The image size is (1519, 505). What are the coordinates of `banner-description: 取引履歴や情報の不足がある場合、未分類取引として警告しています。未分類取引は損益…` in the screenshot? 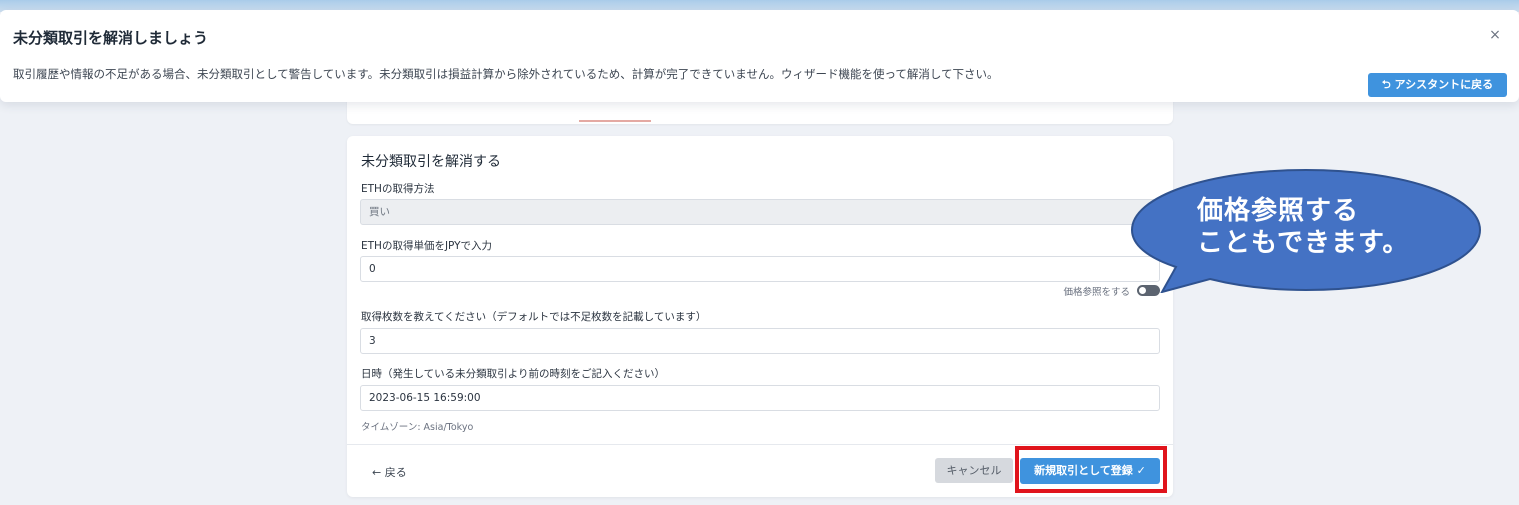 It's located at (506, 74).